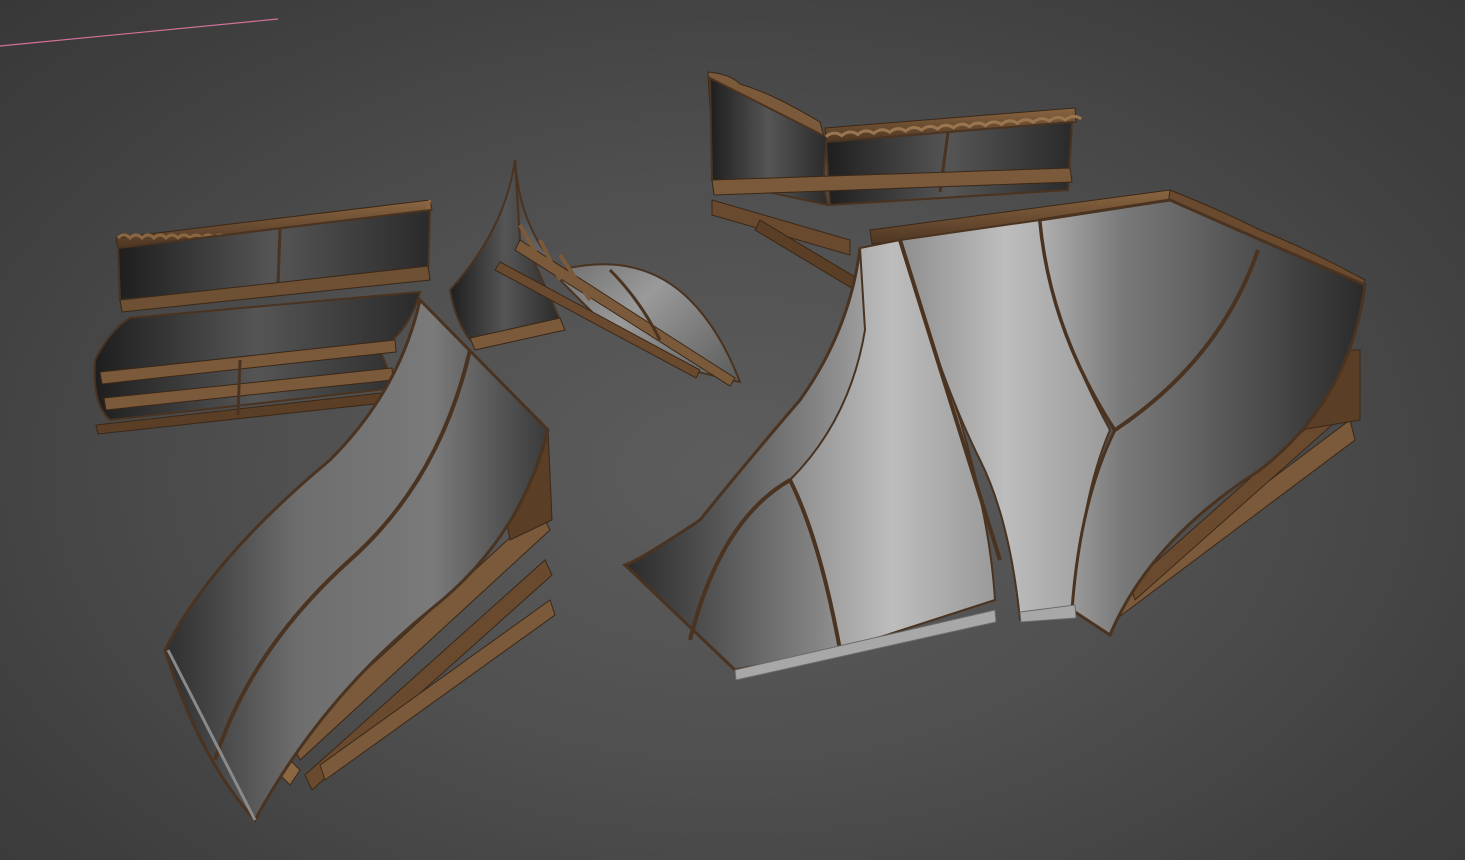 Image resolution: width=1465 pixels, height=860 pixels. Describe the element at coordinates (595, 273) in the screenshot. I see `awning-small-curved` at that location.